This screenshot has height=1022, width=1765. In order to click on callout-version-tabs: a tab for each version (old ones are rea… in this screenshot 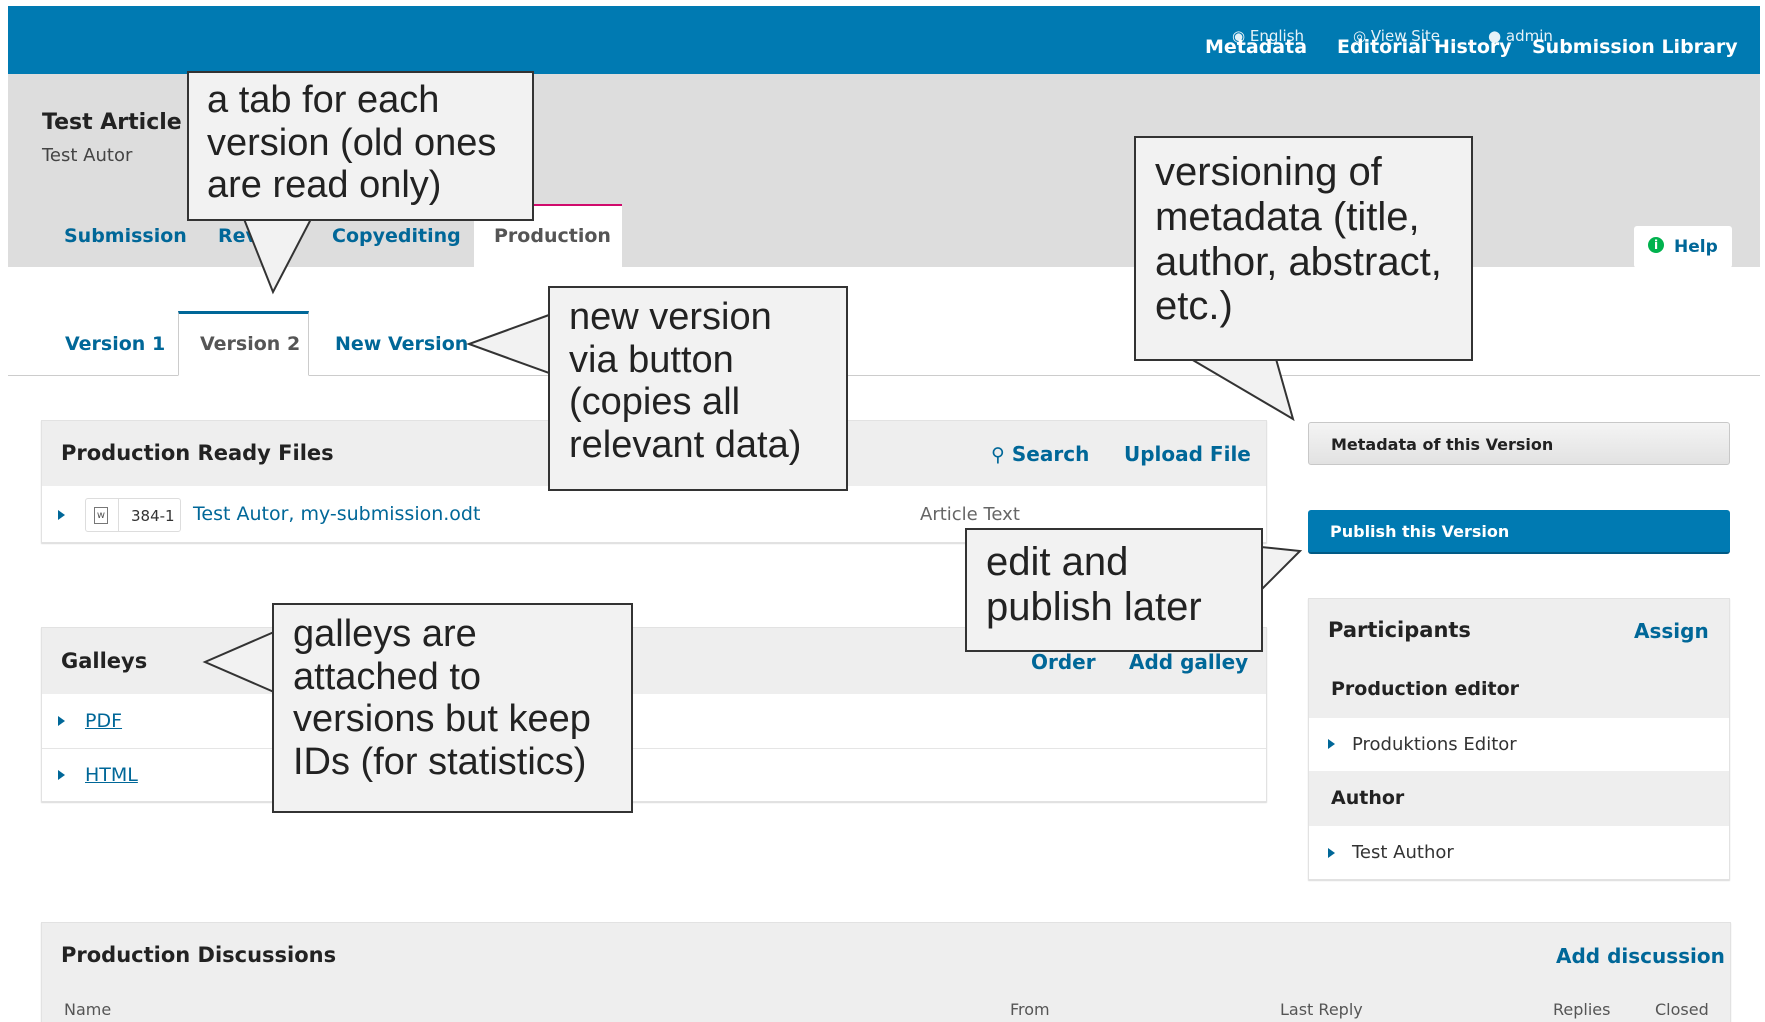, I will do `click(360, 146)`.